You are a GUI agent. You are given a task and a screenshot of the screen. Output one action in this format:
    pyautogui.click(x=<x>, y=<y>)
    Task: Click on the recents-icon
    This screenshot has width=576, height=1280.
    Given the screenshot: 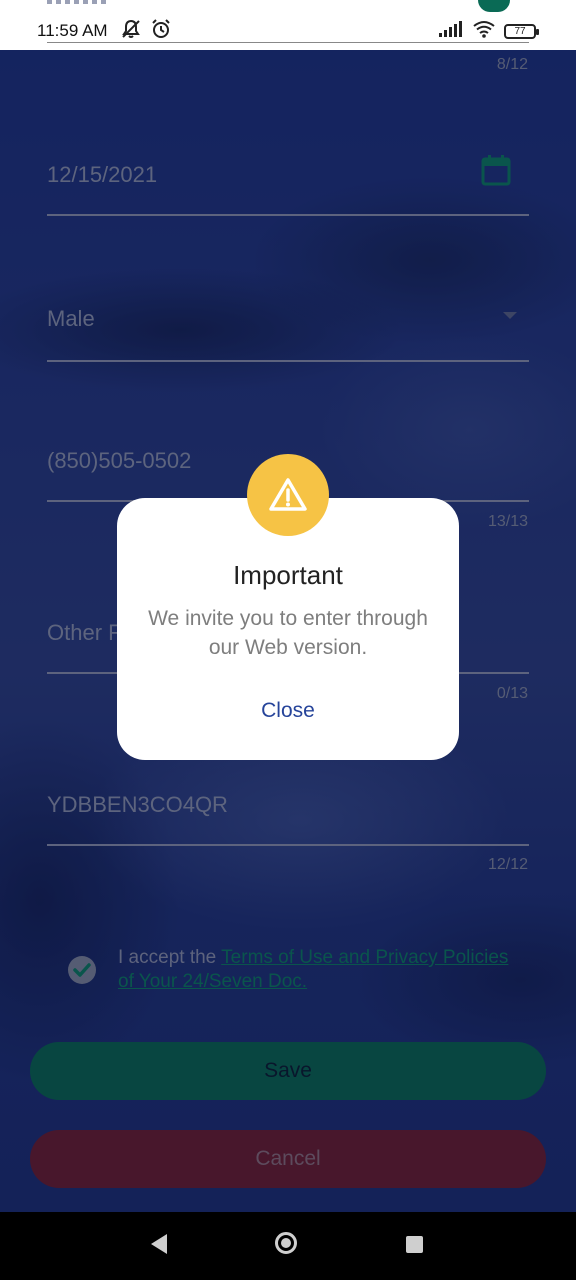 What is the action you would take?
    pyautogui.click(x=414, y=1244)
    